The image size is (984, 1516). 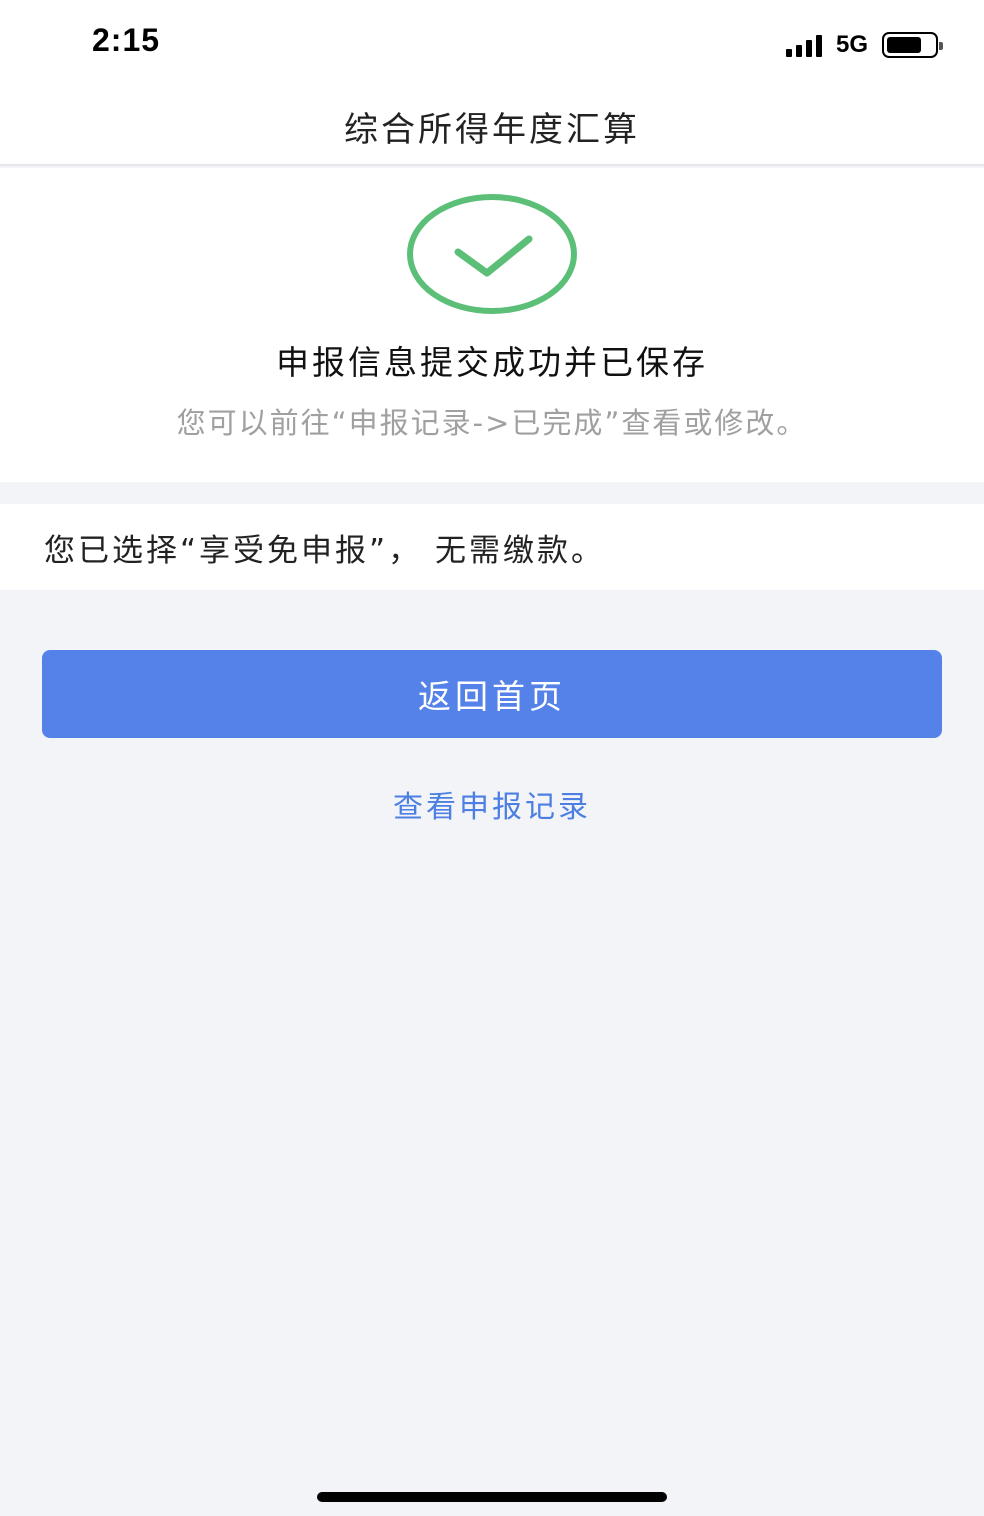 I want to click on check-circle-icon, so click(x=492, y=254).